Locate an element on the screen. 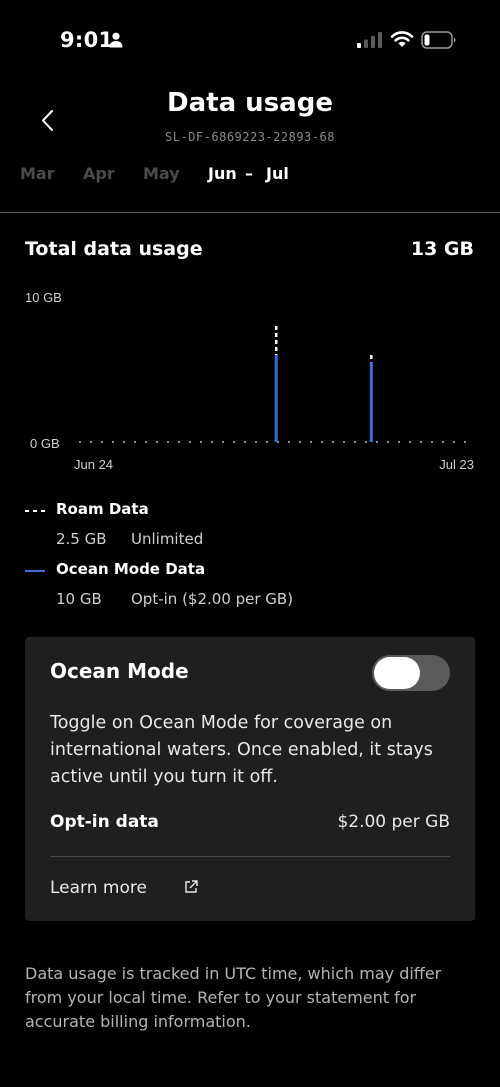  ocean-mode-toggle is located at coordinates (411, 673).